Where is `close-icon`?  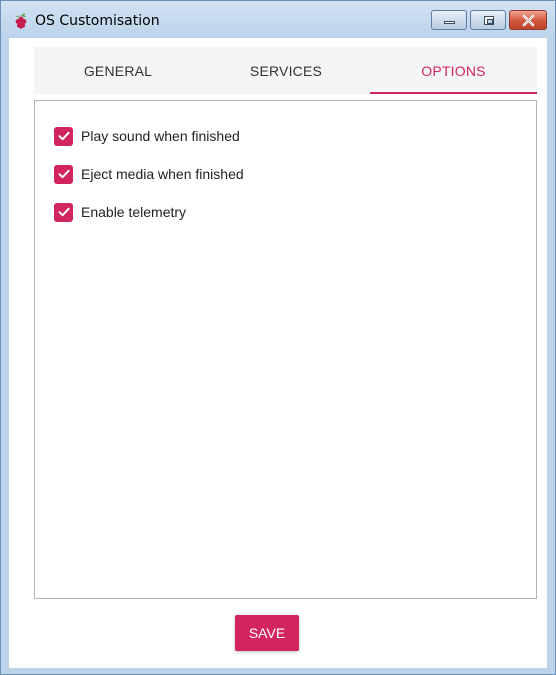
close-icon is located at coordinates (528, 20).